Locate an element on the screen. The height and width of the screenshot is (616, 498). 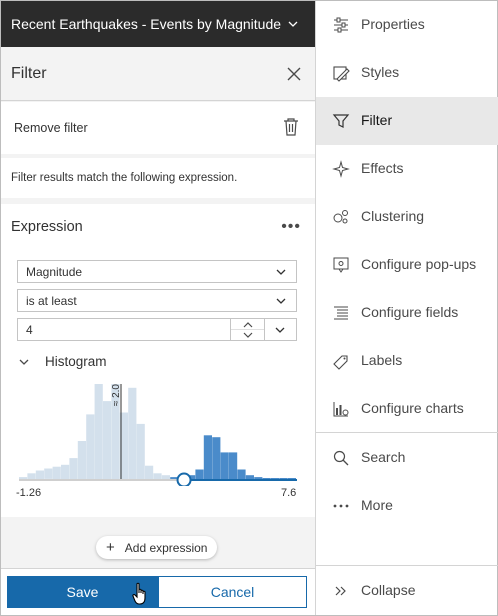
histogram-toggle: Histogram is located at coordinates (63, 361).